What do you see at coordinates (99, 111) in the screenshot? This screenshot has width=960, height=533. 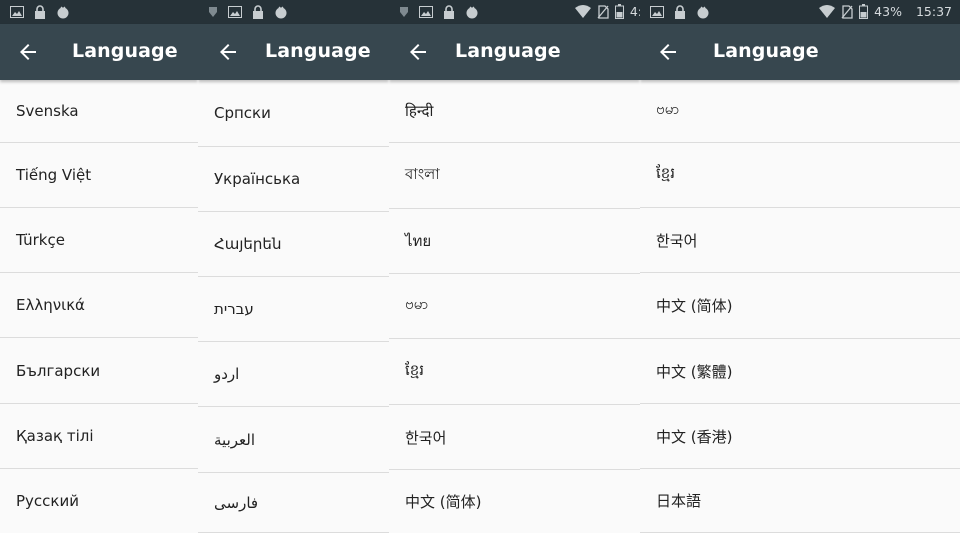 I see `language-item: Svenska` at bounding box center [99, 111].